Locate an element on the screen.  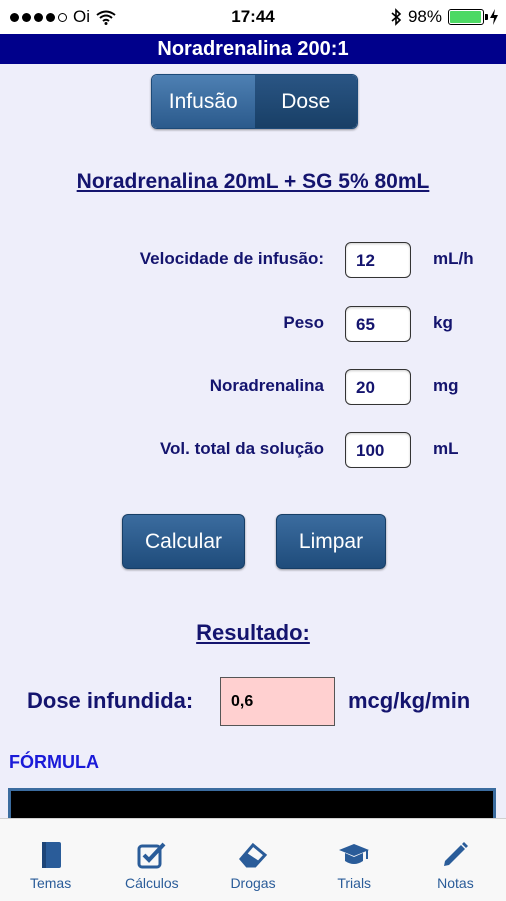
segment-infusao: Infusão is located at coordinates (203, 101).